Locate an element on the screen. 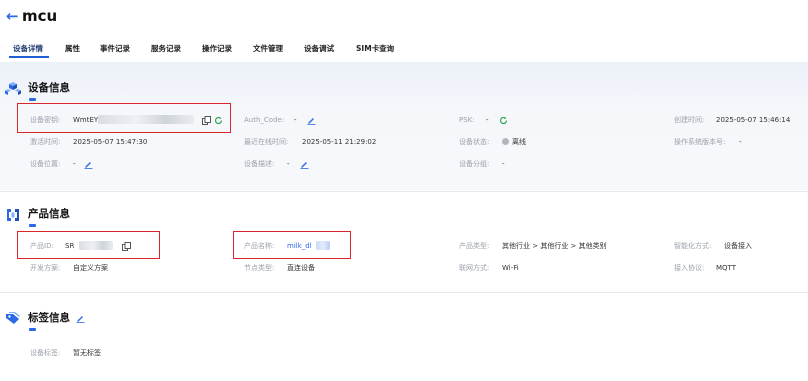  section-divider is located at coordinates (404, 191).